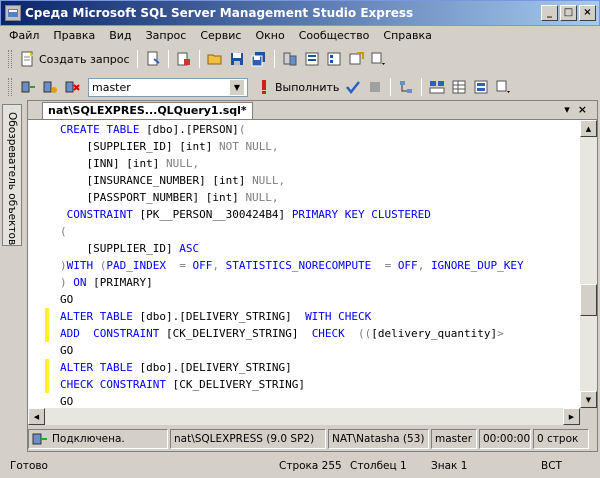  Describe the element at coordinates (481, 87) in the screenshot. I see `results-to-file-button` at that location.